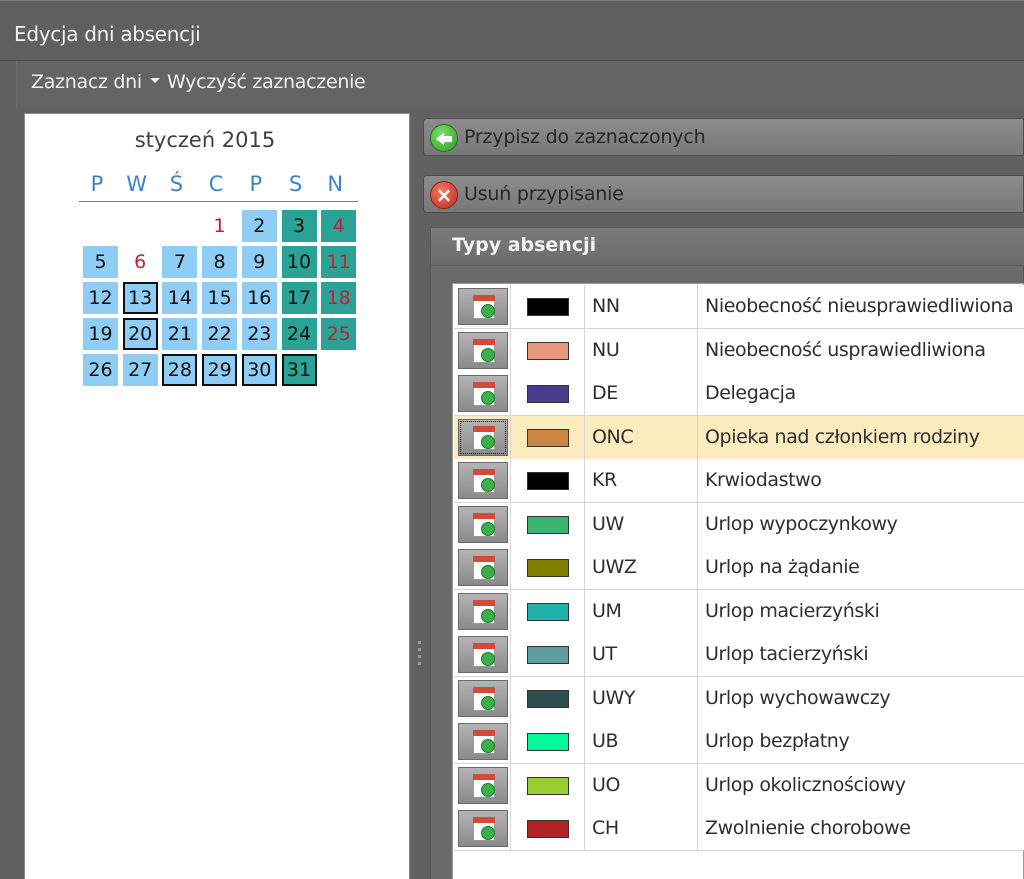  I want to click on calendar-day: 25, so click(339, 334).